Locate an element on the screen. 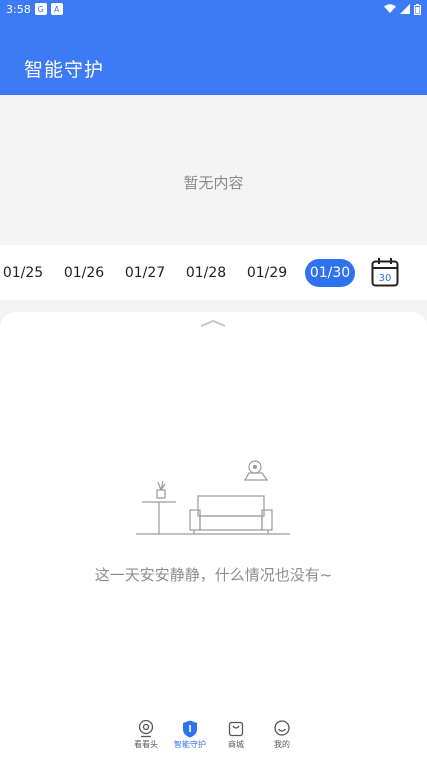  date-item-0125: 01/25 is located at coordinates (23, 273).